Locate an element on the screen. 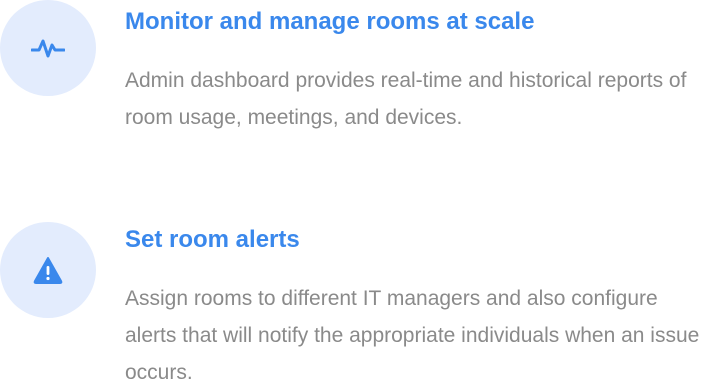  activity-pulse-icon is located at coordinates (48, 48).